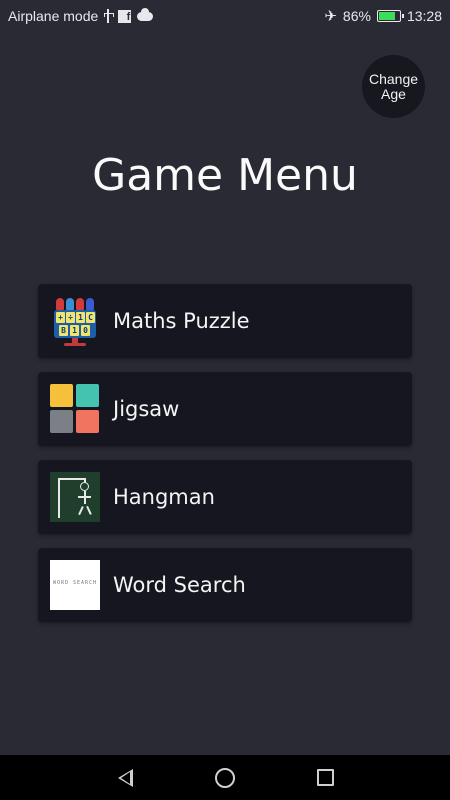 This screenshot has width=450, height=800. I want to click on maths-tile: C, so click(90, 317).